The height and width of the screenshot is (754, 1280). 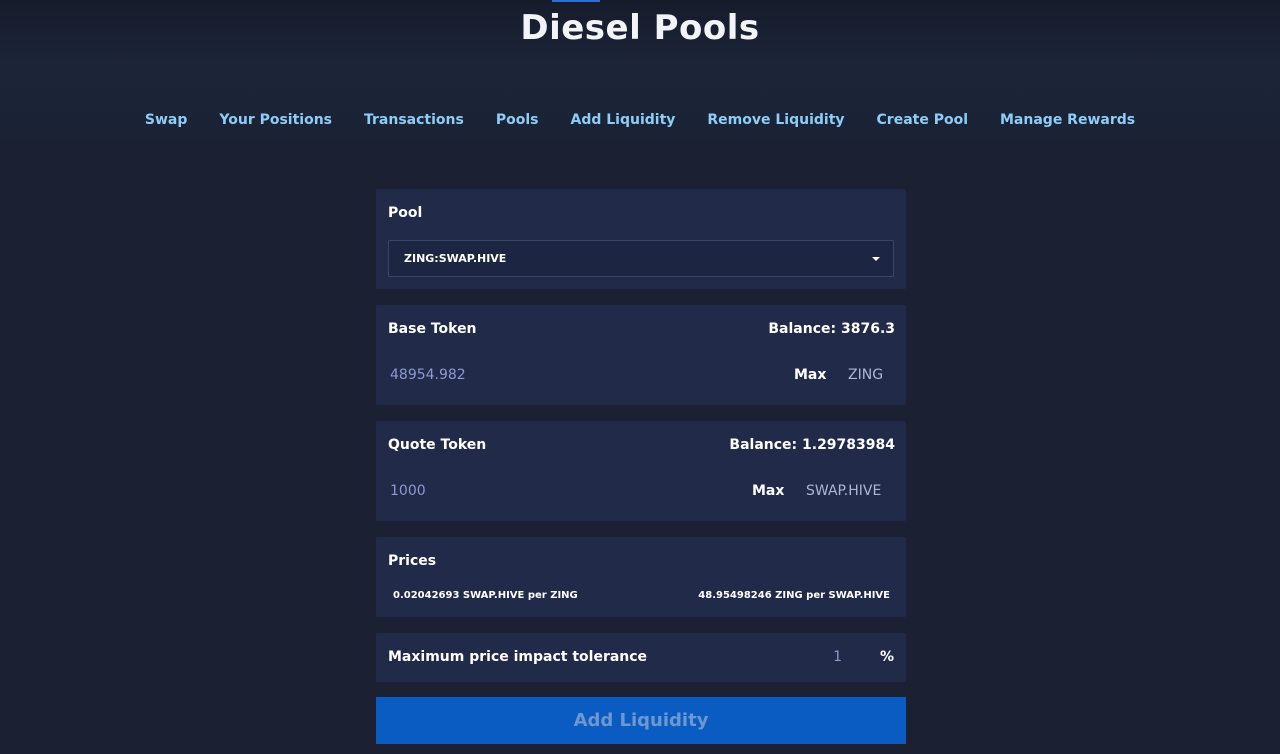 I want to click on header-accent-bar, so click(x=576, y=1).